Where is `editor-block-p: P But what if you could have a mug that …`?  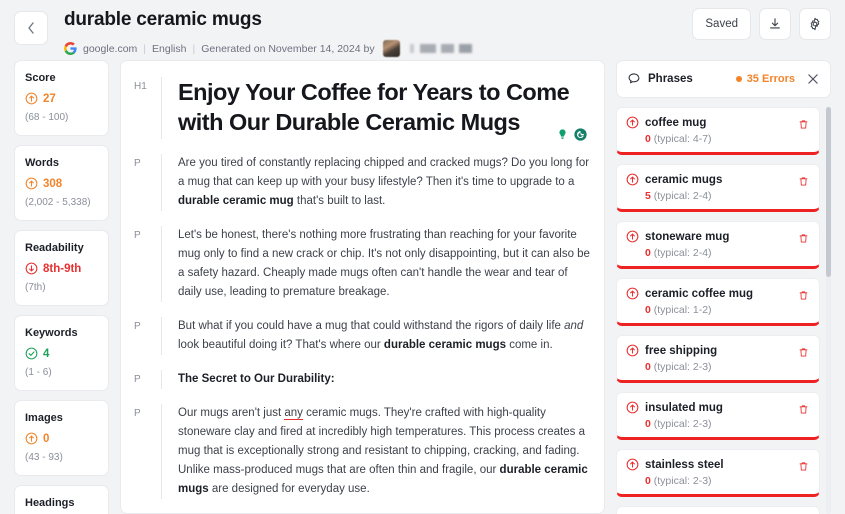 editor-block-p: P But what if you could have a mug that … is located at coordinates (360, 336).